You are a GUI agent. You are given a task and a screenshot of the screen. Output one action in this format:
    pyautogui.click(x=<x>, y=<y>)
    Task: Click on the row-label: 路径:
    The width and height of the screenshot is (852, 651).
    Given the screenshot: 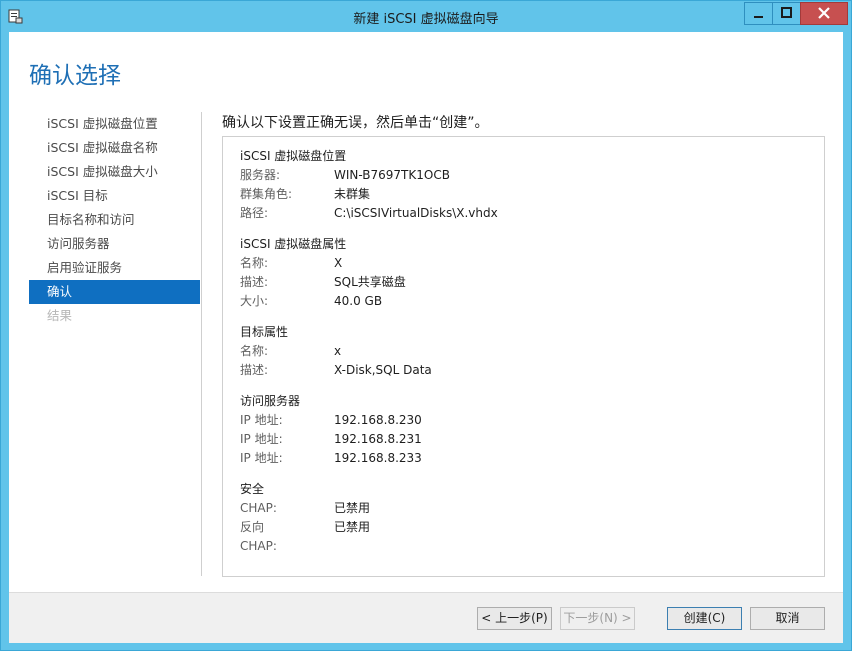 What is the action you would take?
    pyautogui.click(x=254, y=213)
    